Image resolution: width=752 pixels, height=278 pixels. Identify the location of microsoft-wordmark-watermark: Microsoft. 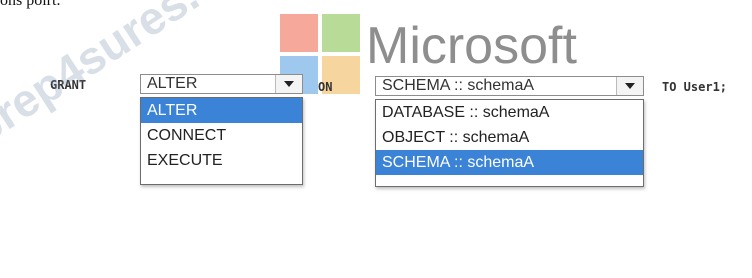
(471, 46).